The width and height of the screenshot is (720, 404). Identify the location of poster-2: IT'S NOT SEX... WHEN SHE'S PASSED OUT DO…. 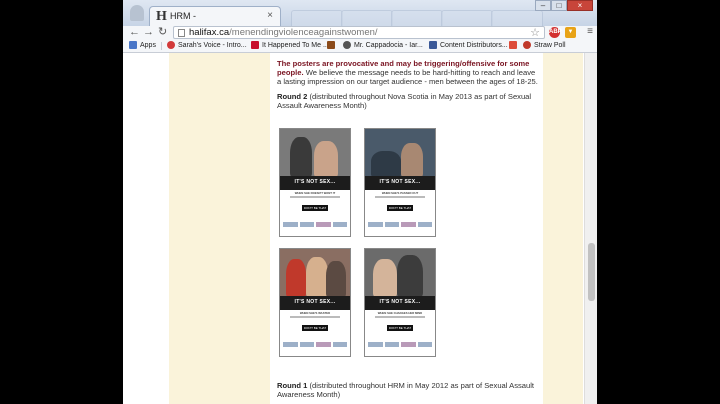
(400, 182).